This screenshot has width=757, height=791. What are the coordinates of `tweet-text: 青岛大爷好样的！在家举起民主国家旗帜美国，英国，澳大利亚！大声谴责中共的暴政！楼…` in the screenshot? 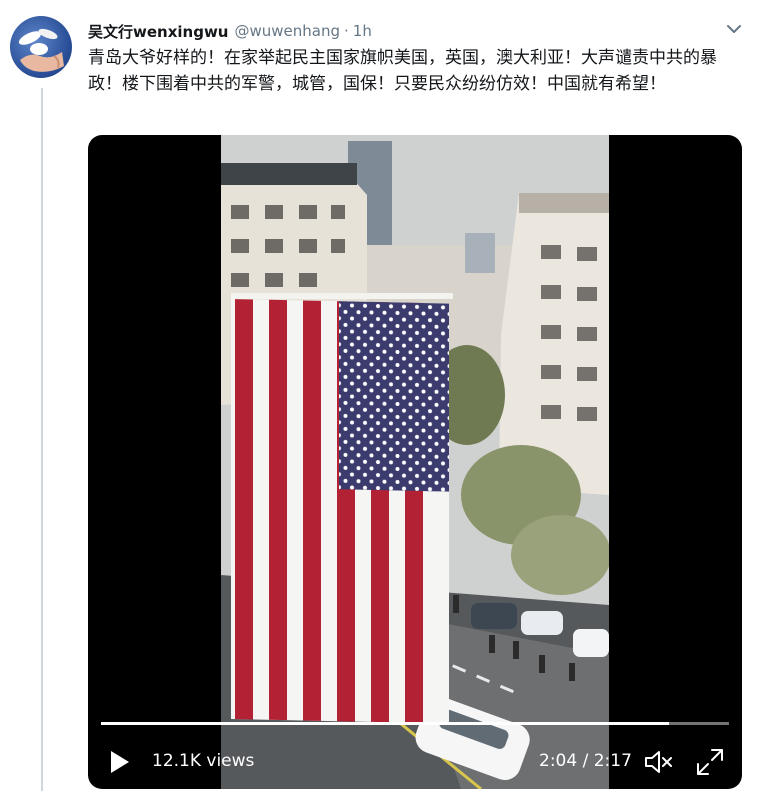 It's located at (402, 71).